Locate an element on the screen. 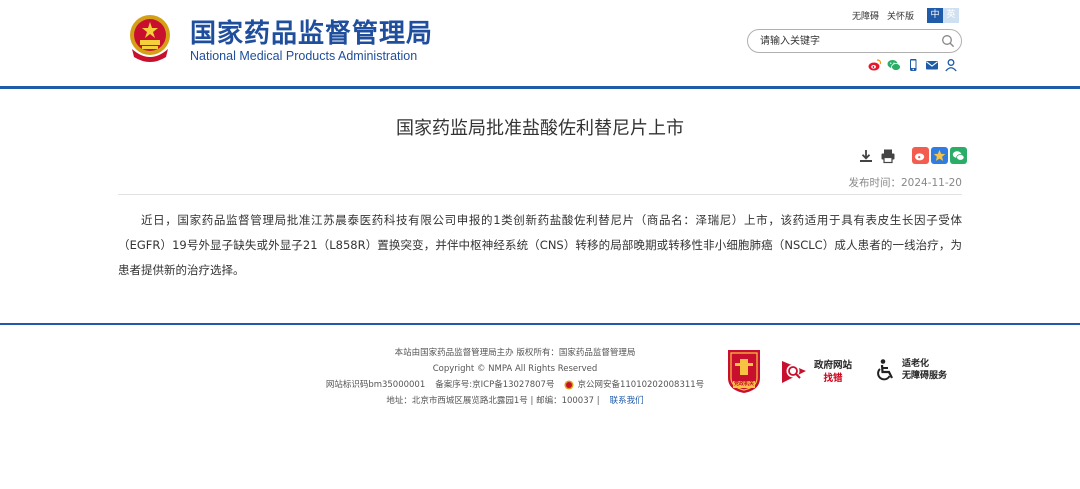 The width and height of the screenshot is (1080, 489). article-tools is located at coordinates (912, 155).